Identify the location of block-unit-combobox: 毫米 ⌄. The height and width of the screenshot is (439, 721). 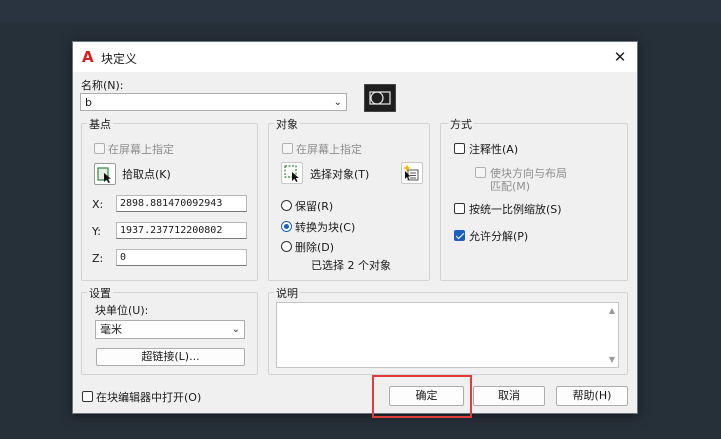
(170, 329).